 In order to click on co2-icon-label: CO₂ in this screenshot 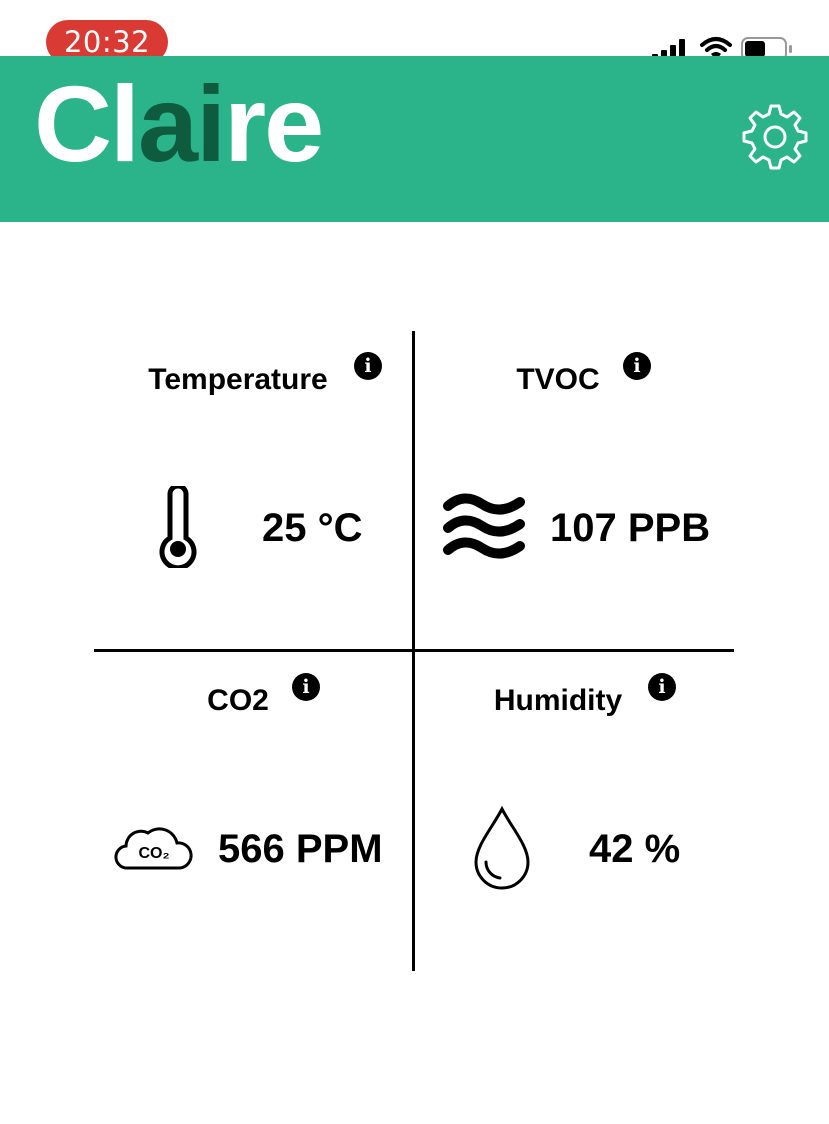, I will do `click(153, 853)`.